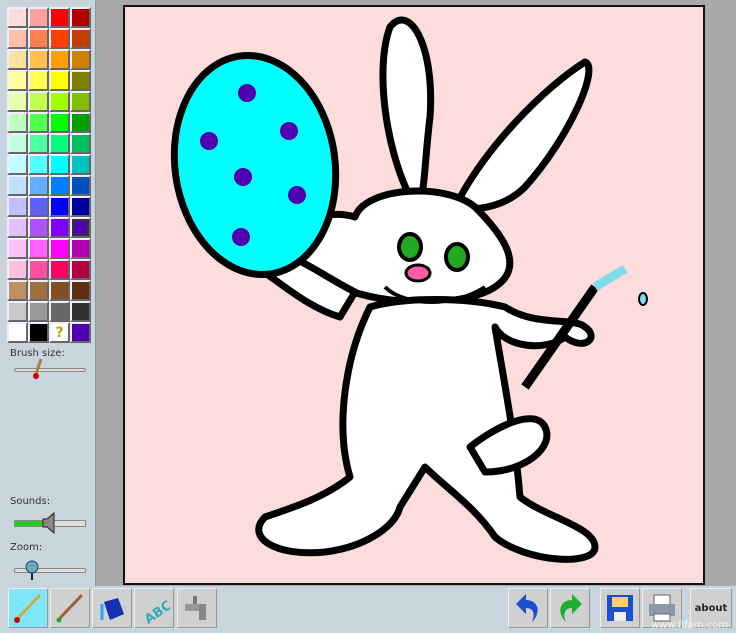 This screenshot has width=736, height=633. What do you see at coordinates (689, 625) in the screenshot?
I see `watermark: www.fifam.com` at bounding box center [689, 625].